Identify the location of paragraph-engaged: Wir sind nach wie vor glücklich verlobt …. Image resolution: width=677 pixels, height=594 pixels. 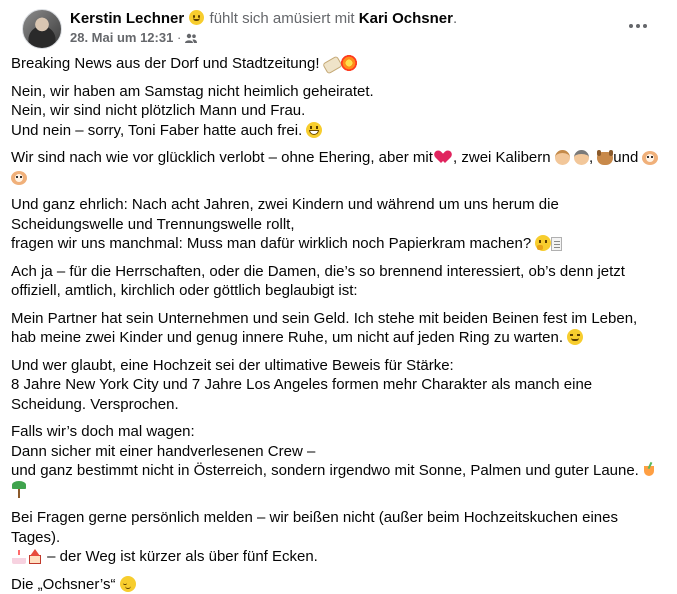
(338, 167).